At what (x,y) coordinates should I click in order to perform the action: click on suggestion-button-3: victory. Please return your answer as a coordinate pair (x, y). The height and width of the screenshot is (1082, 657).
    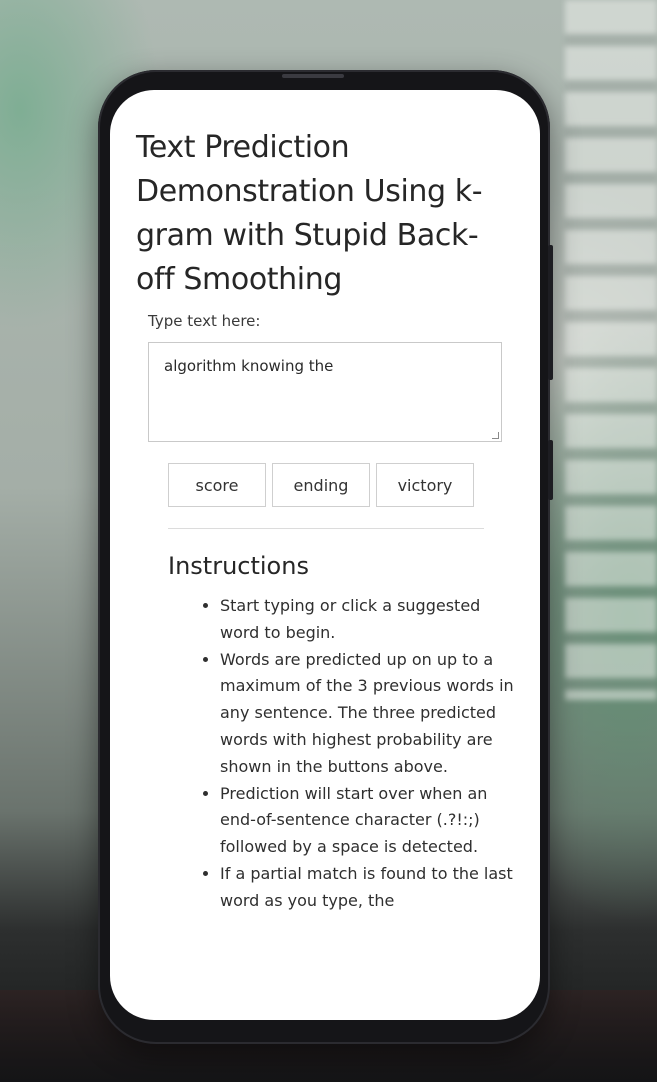
    Looking at the image, I should click on (425, 485).